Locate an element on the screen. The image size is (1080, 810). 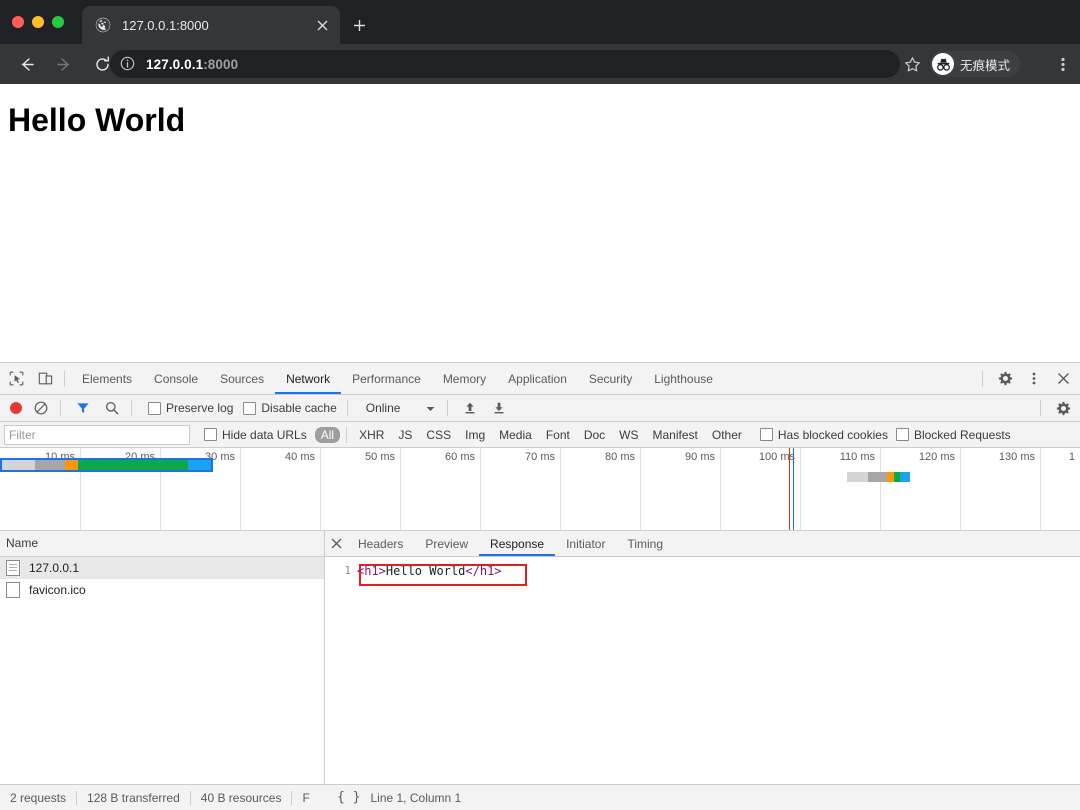
filter-type-doc: Doc is located at coordinates (594, 435).